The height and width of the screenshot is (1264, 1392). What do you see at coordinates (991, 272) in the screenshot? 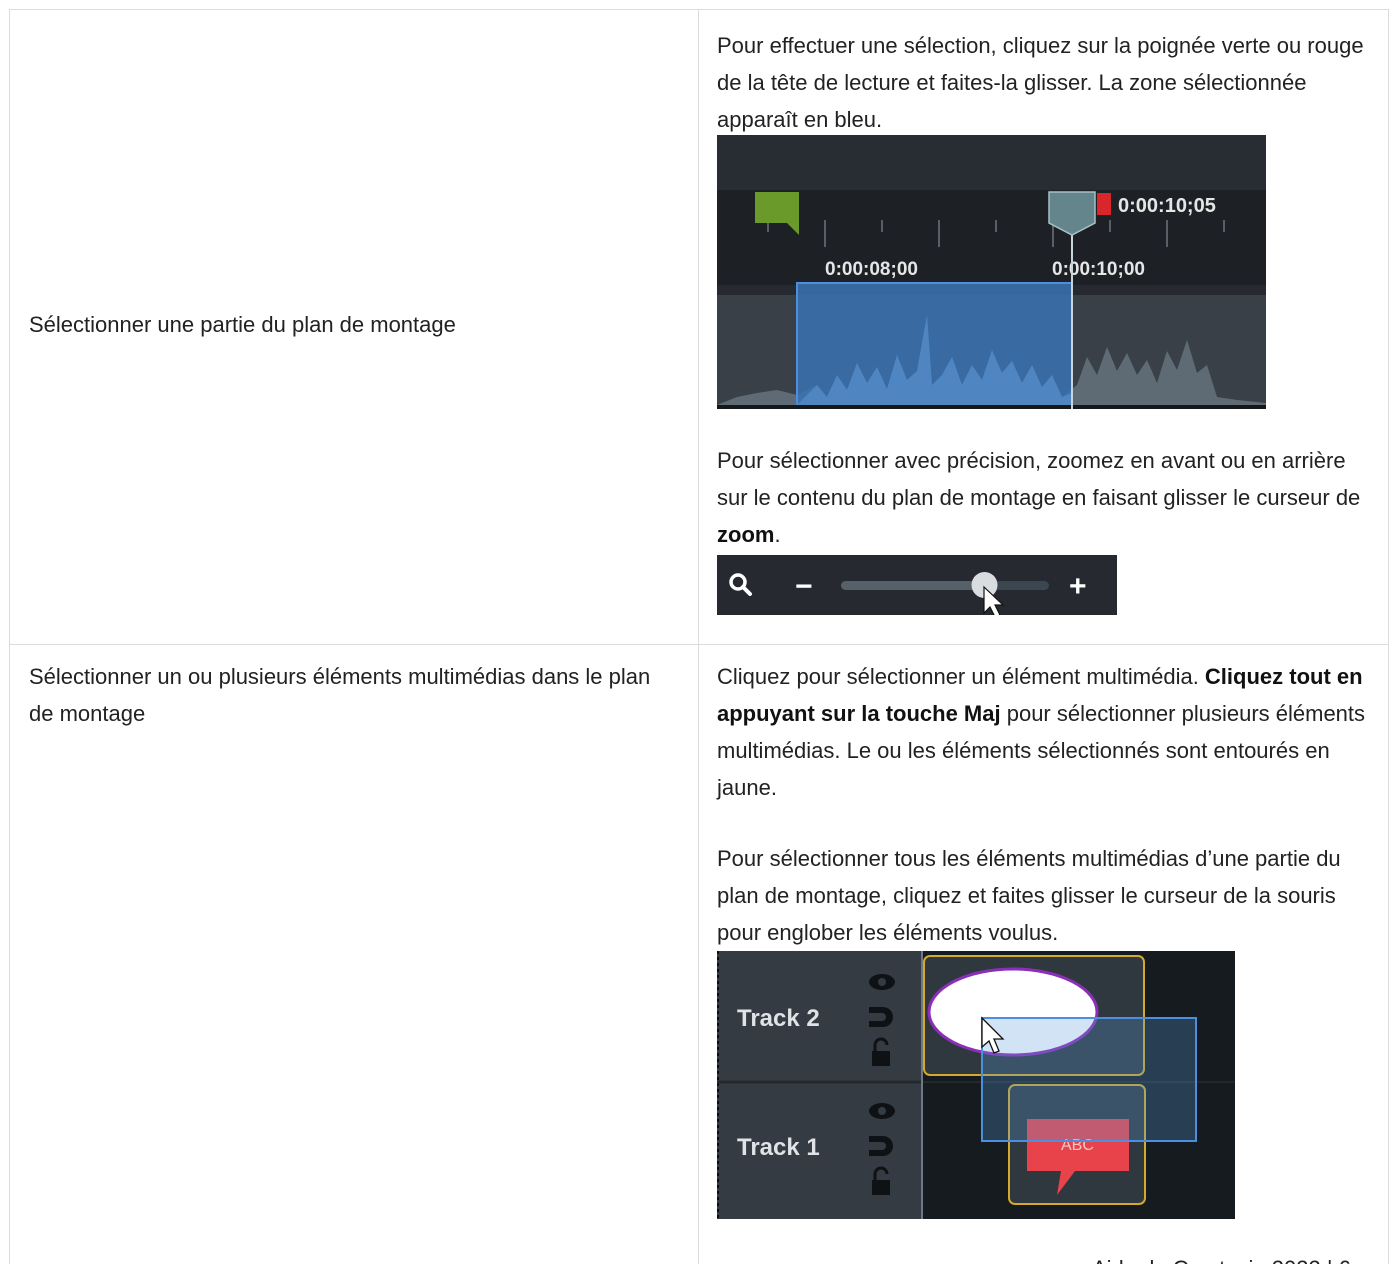
I see `timeline-selection-screenshot: 0:00:08;00 0:00:10;00 0:00:10;05` at bounding box center [991, 272].